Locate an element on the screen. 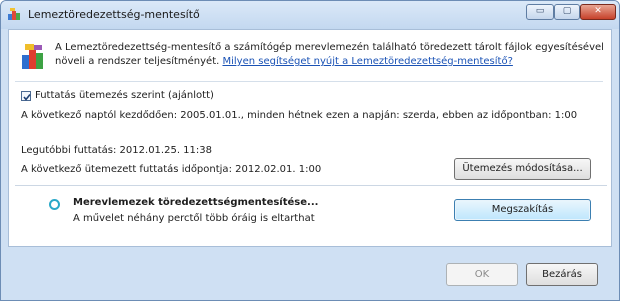 This screenshot has width=620, height=301. defrag-app-icon is located at coordinates (14, 14).